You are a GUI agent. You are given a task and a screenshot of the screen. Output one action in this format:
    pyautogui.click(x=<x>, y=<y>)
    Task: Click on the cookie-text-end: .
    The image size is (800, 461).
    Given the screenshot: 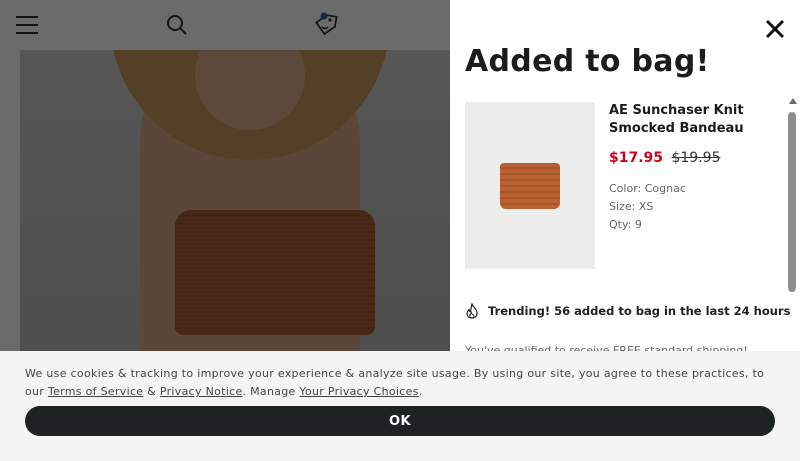 What is the action you would take?
    pyautogui.click(x=420, y=391)
    